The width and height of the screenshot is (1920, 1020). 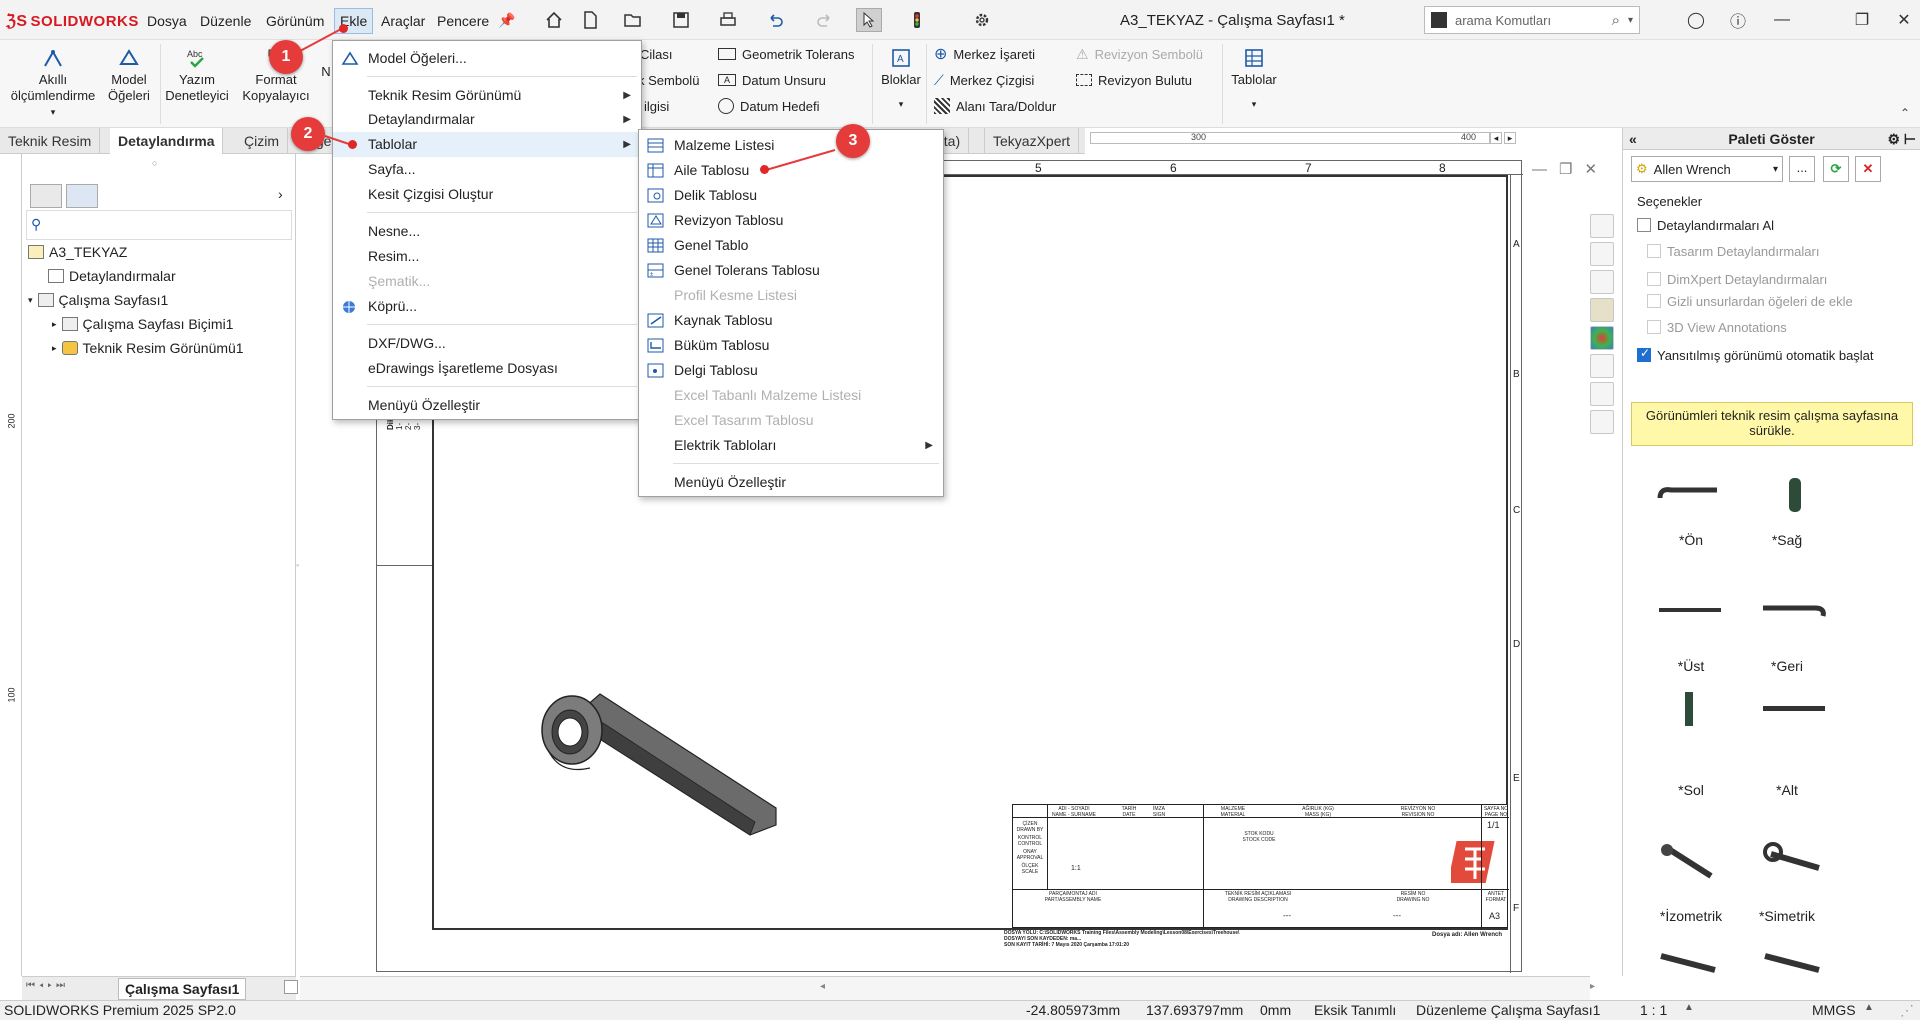 I want to click on menu-gorunum: Görünüm, so click(x=295, y=21).